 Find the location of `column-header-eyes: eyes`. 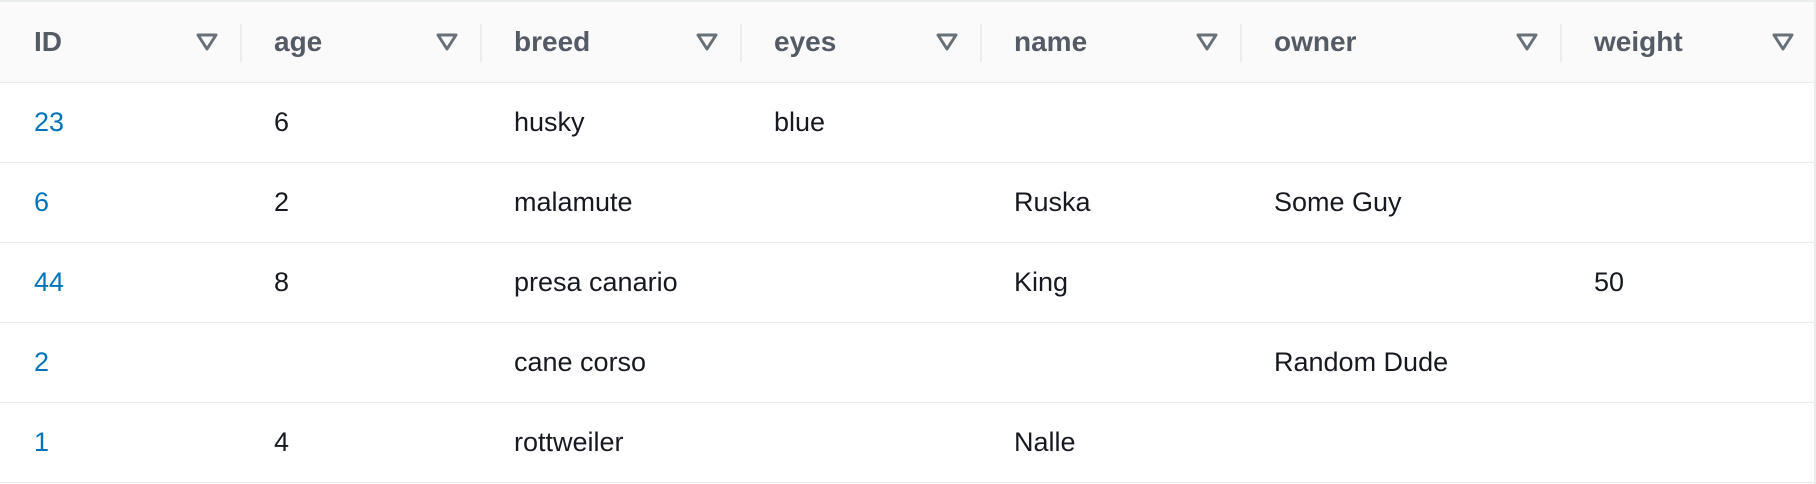

column-header-eyes: eyes is located at coordinates (860, 42).